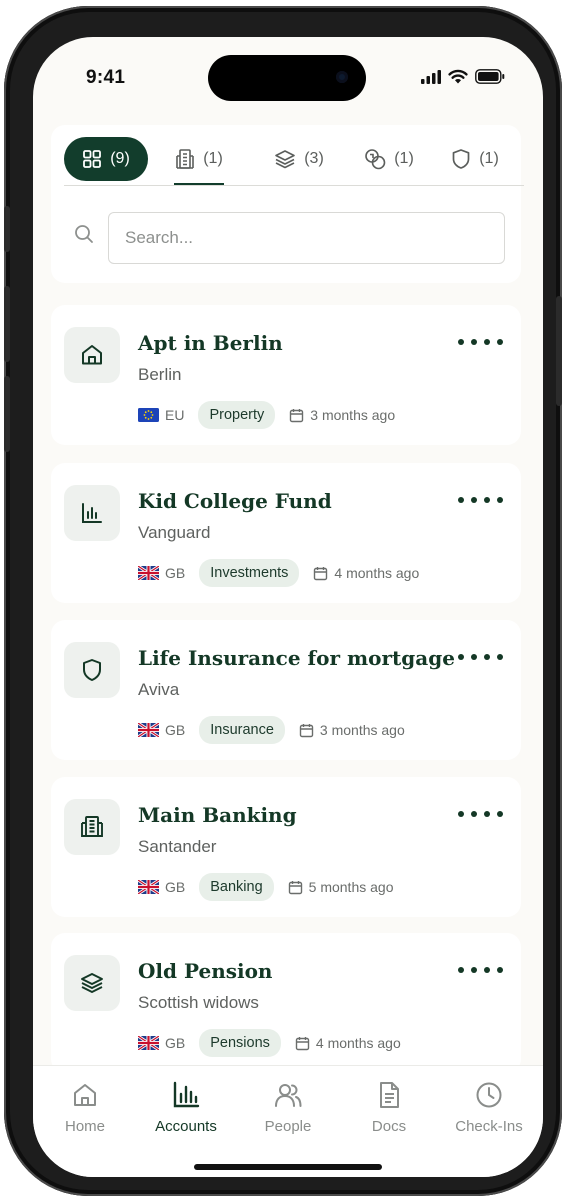  I want to click on tab-divider, so click(294, 185).